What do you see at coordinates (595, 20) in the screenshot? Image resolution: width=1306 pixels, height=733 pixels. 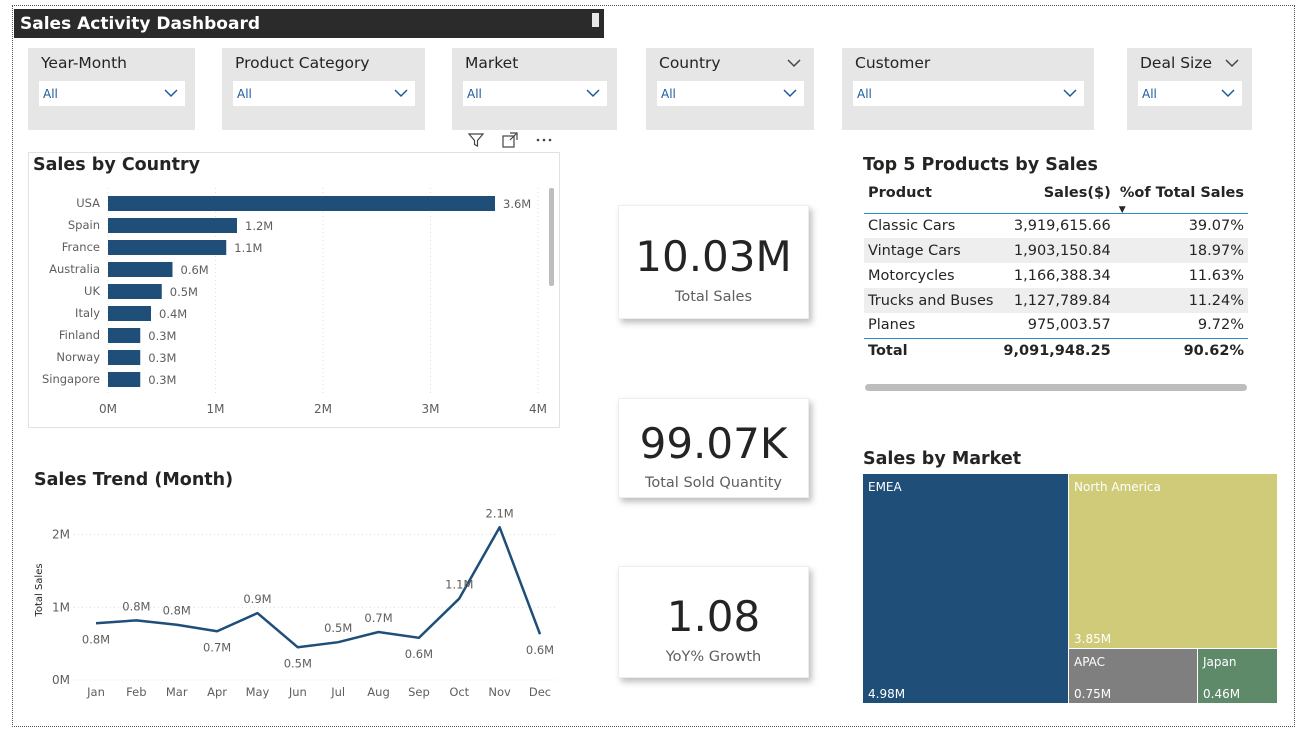 I see `grip-handle` at bounding box center [595, 20].